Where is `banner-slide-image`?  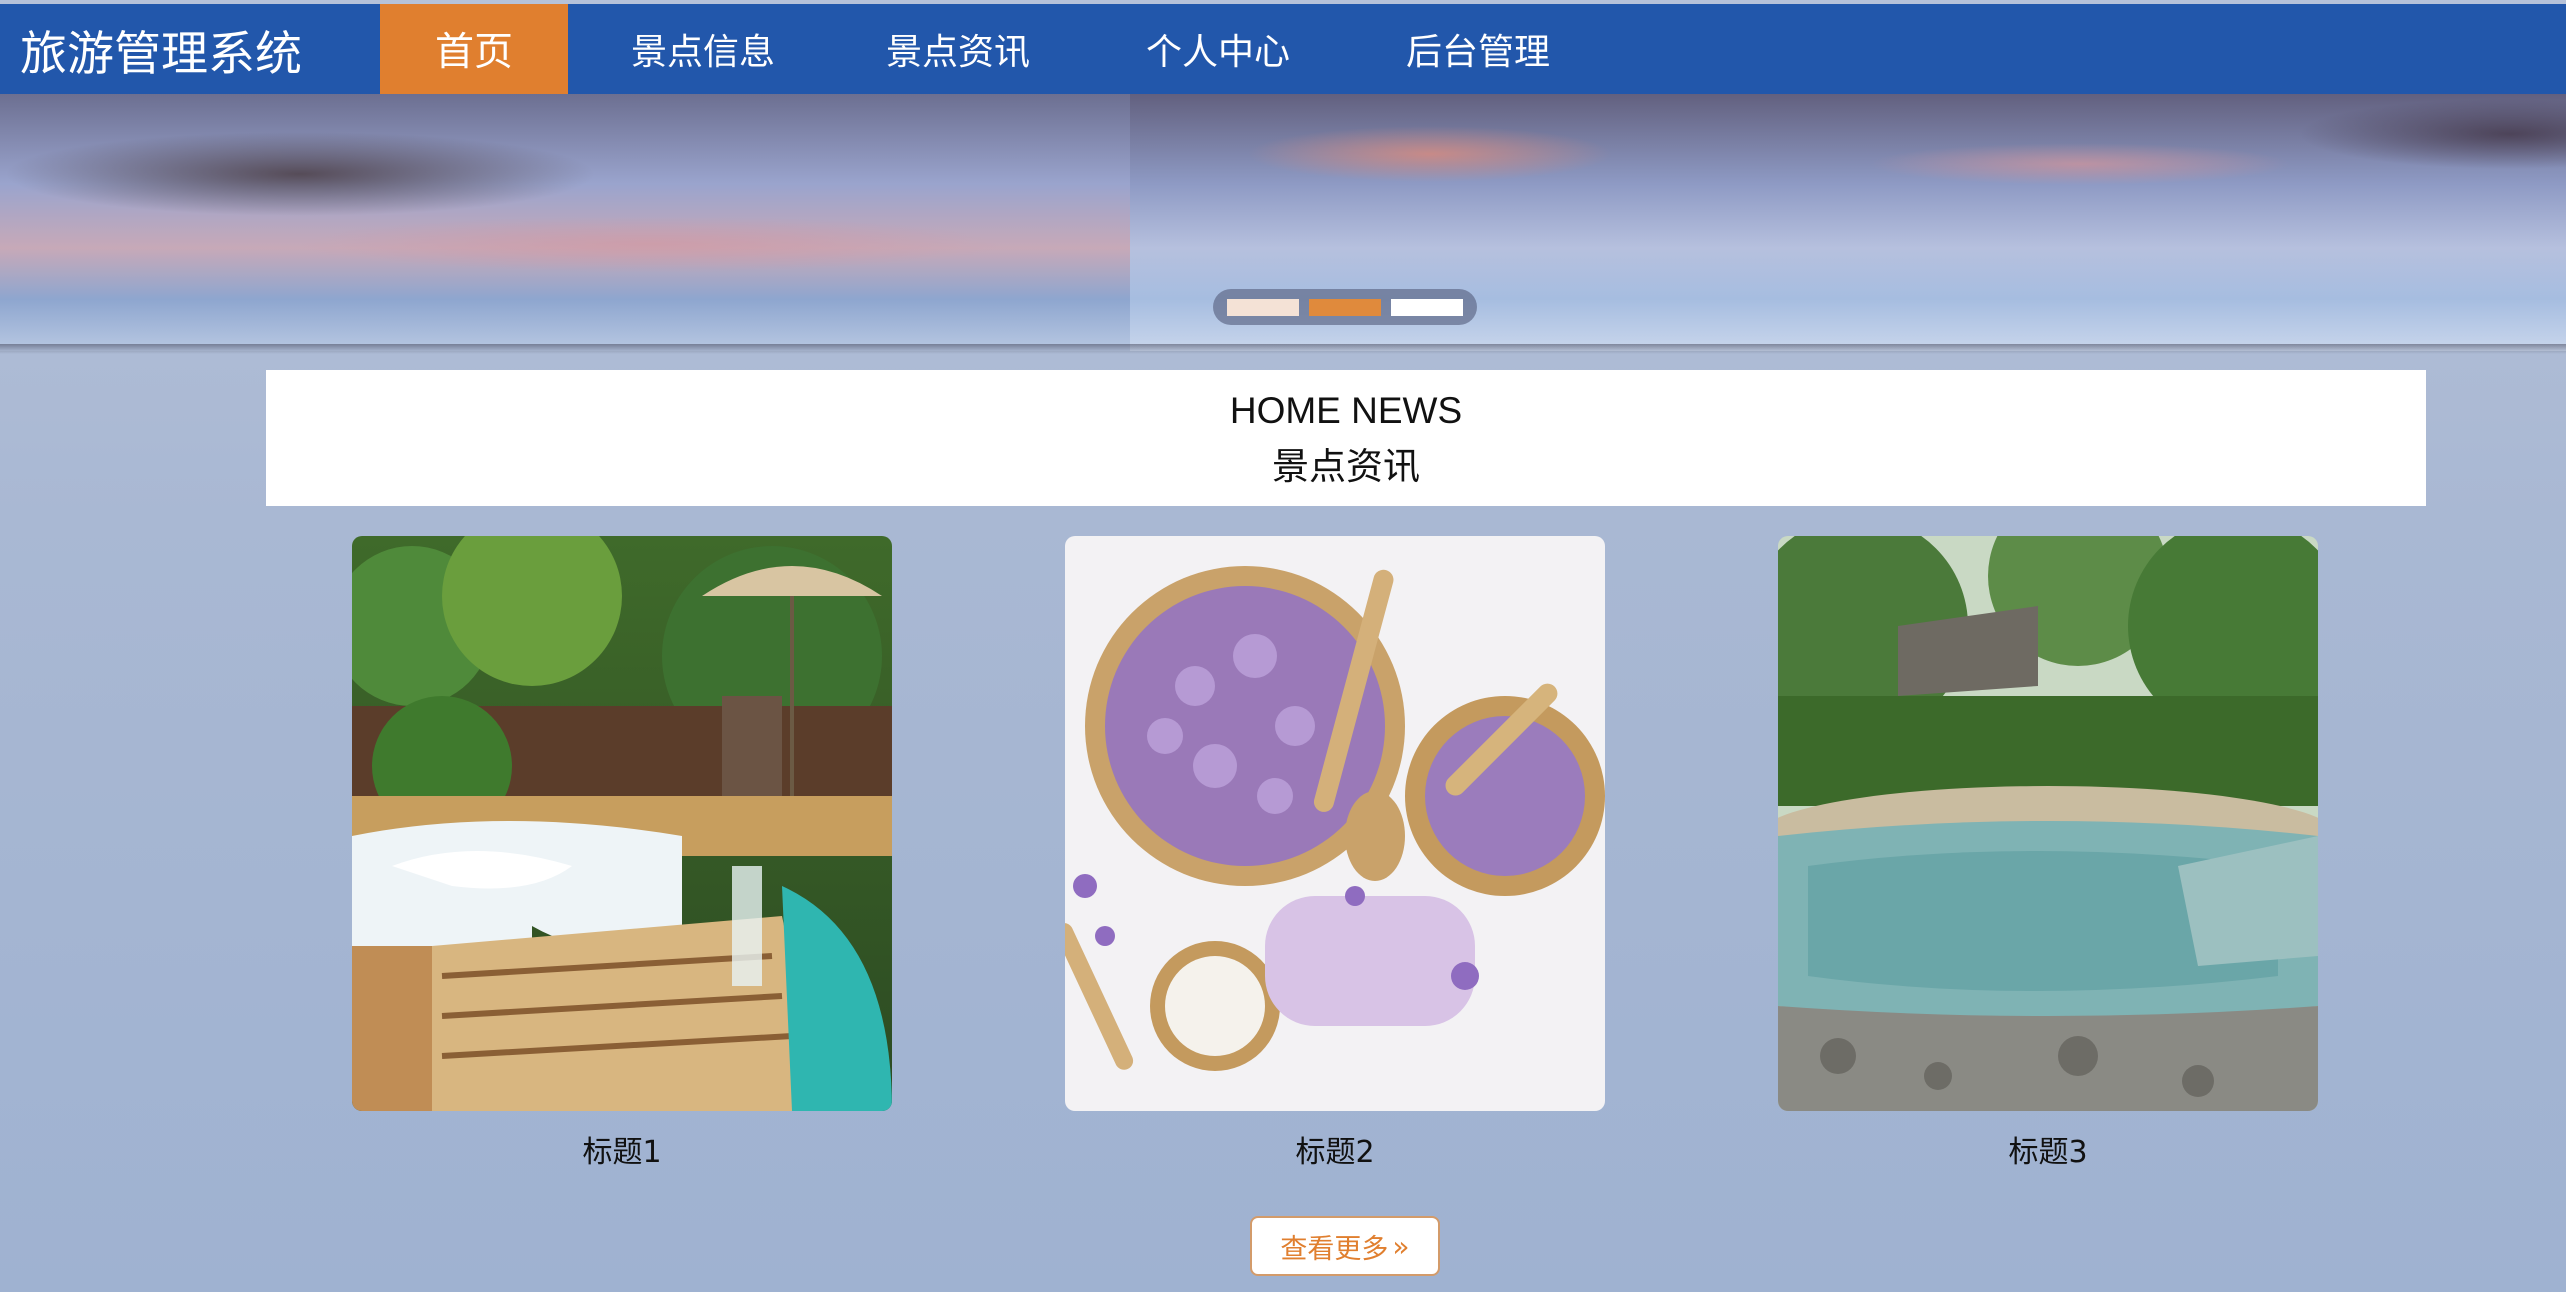
banner-slide-image is located at coordinates (565, 222).